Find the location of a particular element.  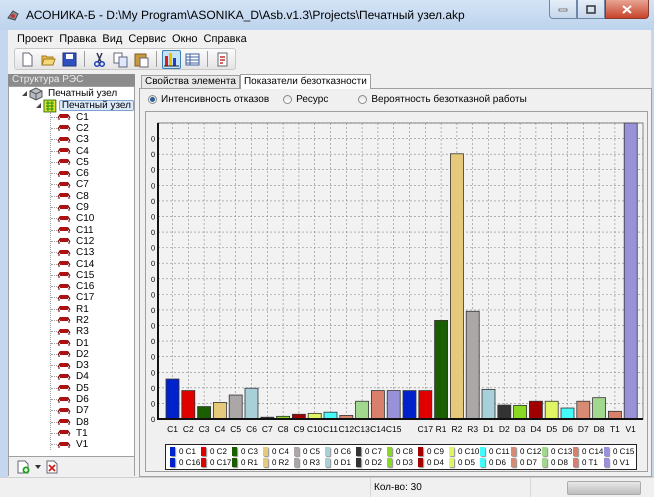

legend-label: 0 C2 is located at coordinates (218, 451).